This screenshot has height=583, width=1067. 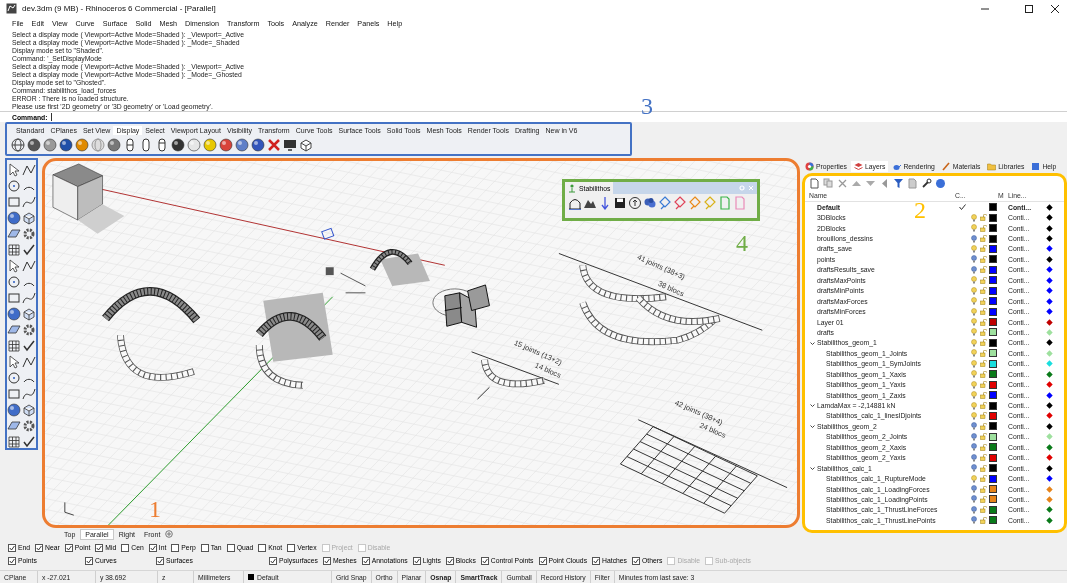 I want to click on help-icon, so click(x=940, y=183).